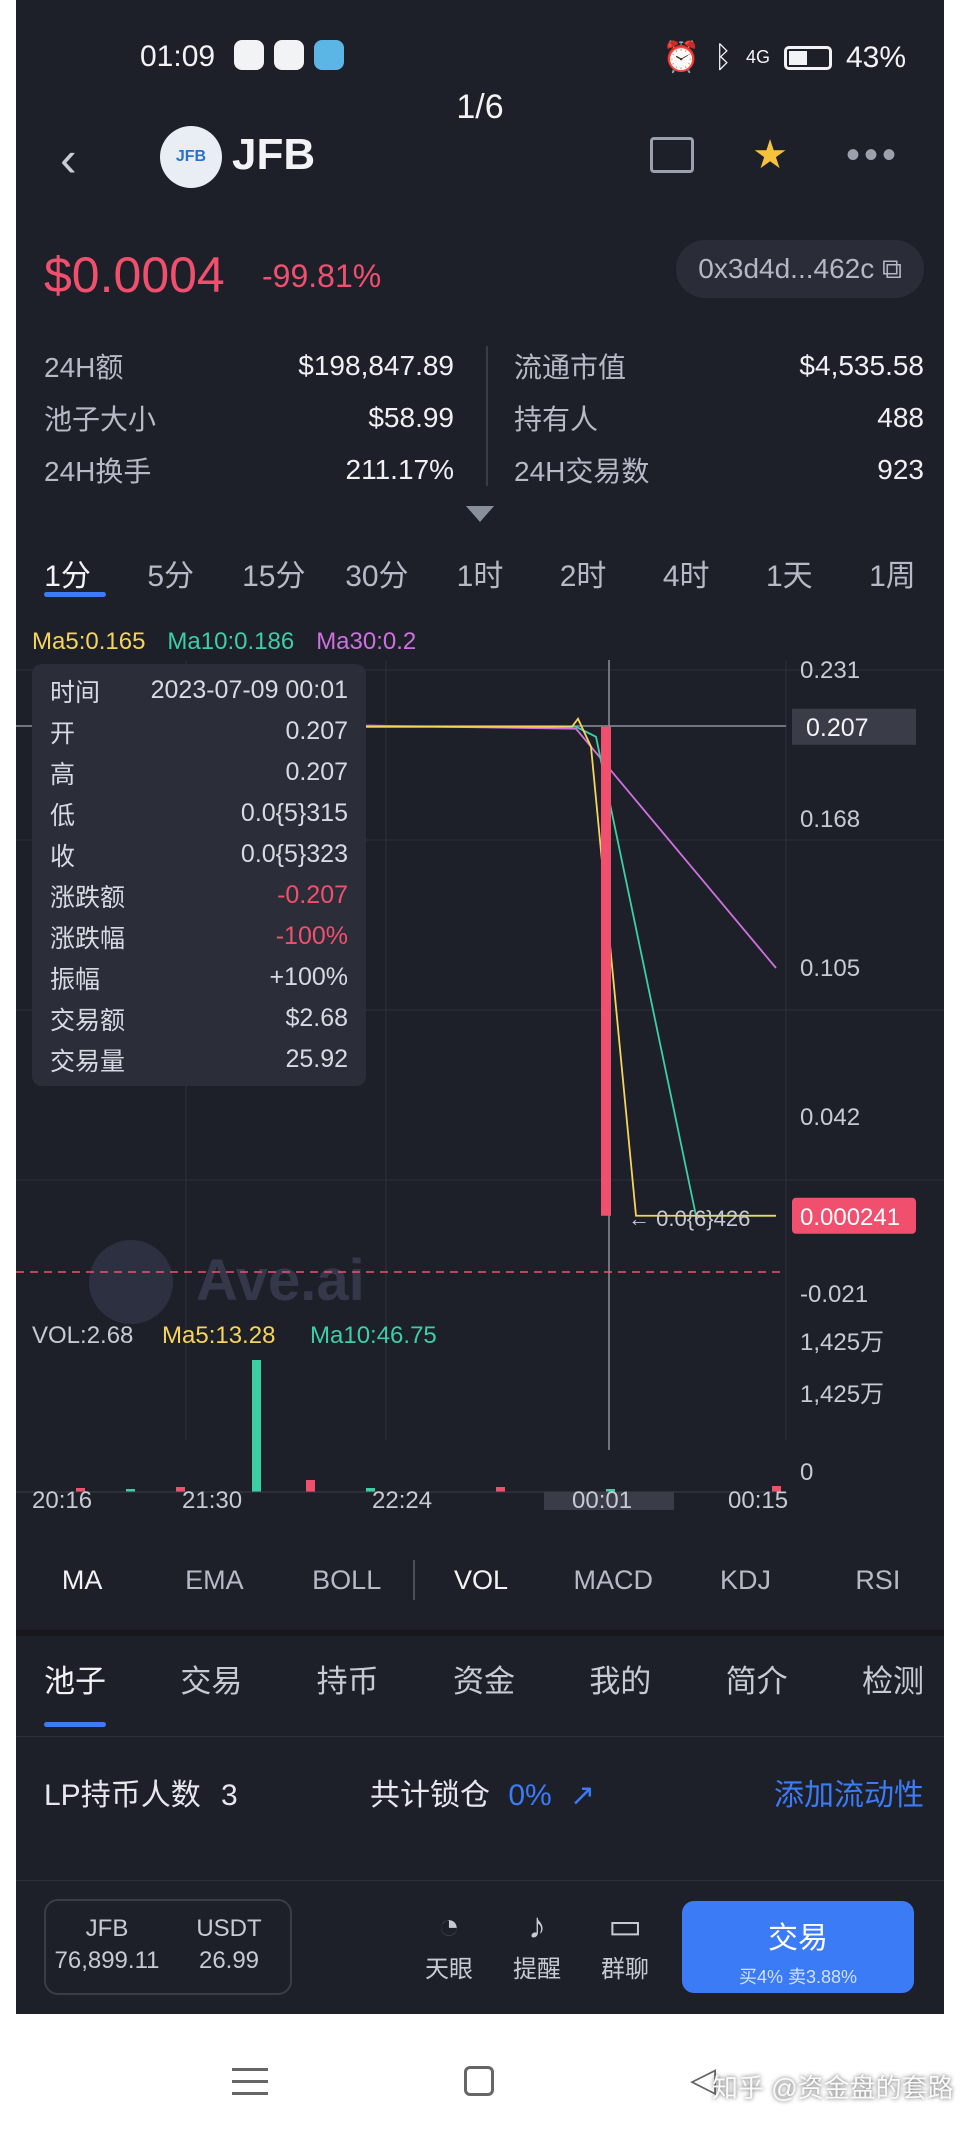  I want to click on tab-15m: 15分, so click(273, 587).